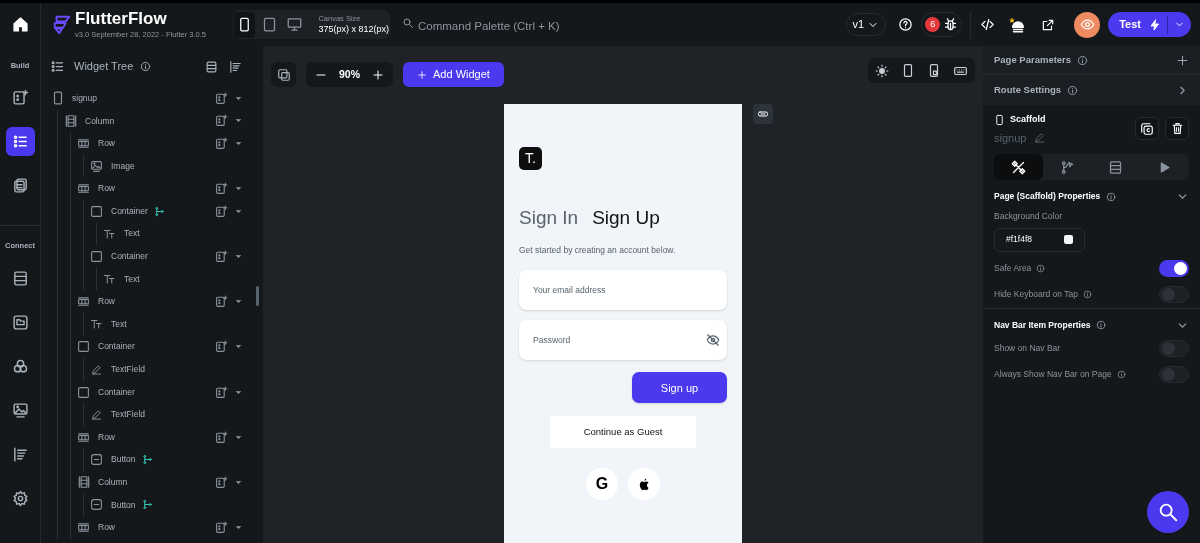 The height and width of the screenshot is (543, 1200). Describe the element at coordinates (1147, 128) in the screenshot. I see `duplicate-button` at that location.